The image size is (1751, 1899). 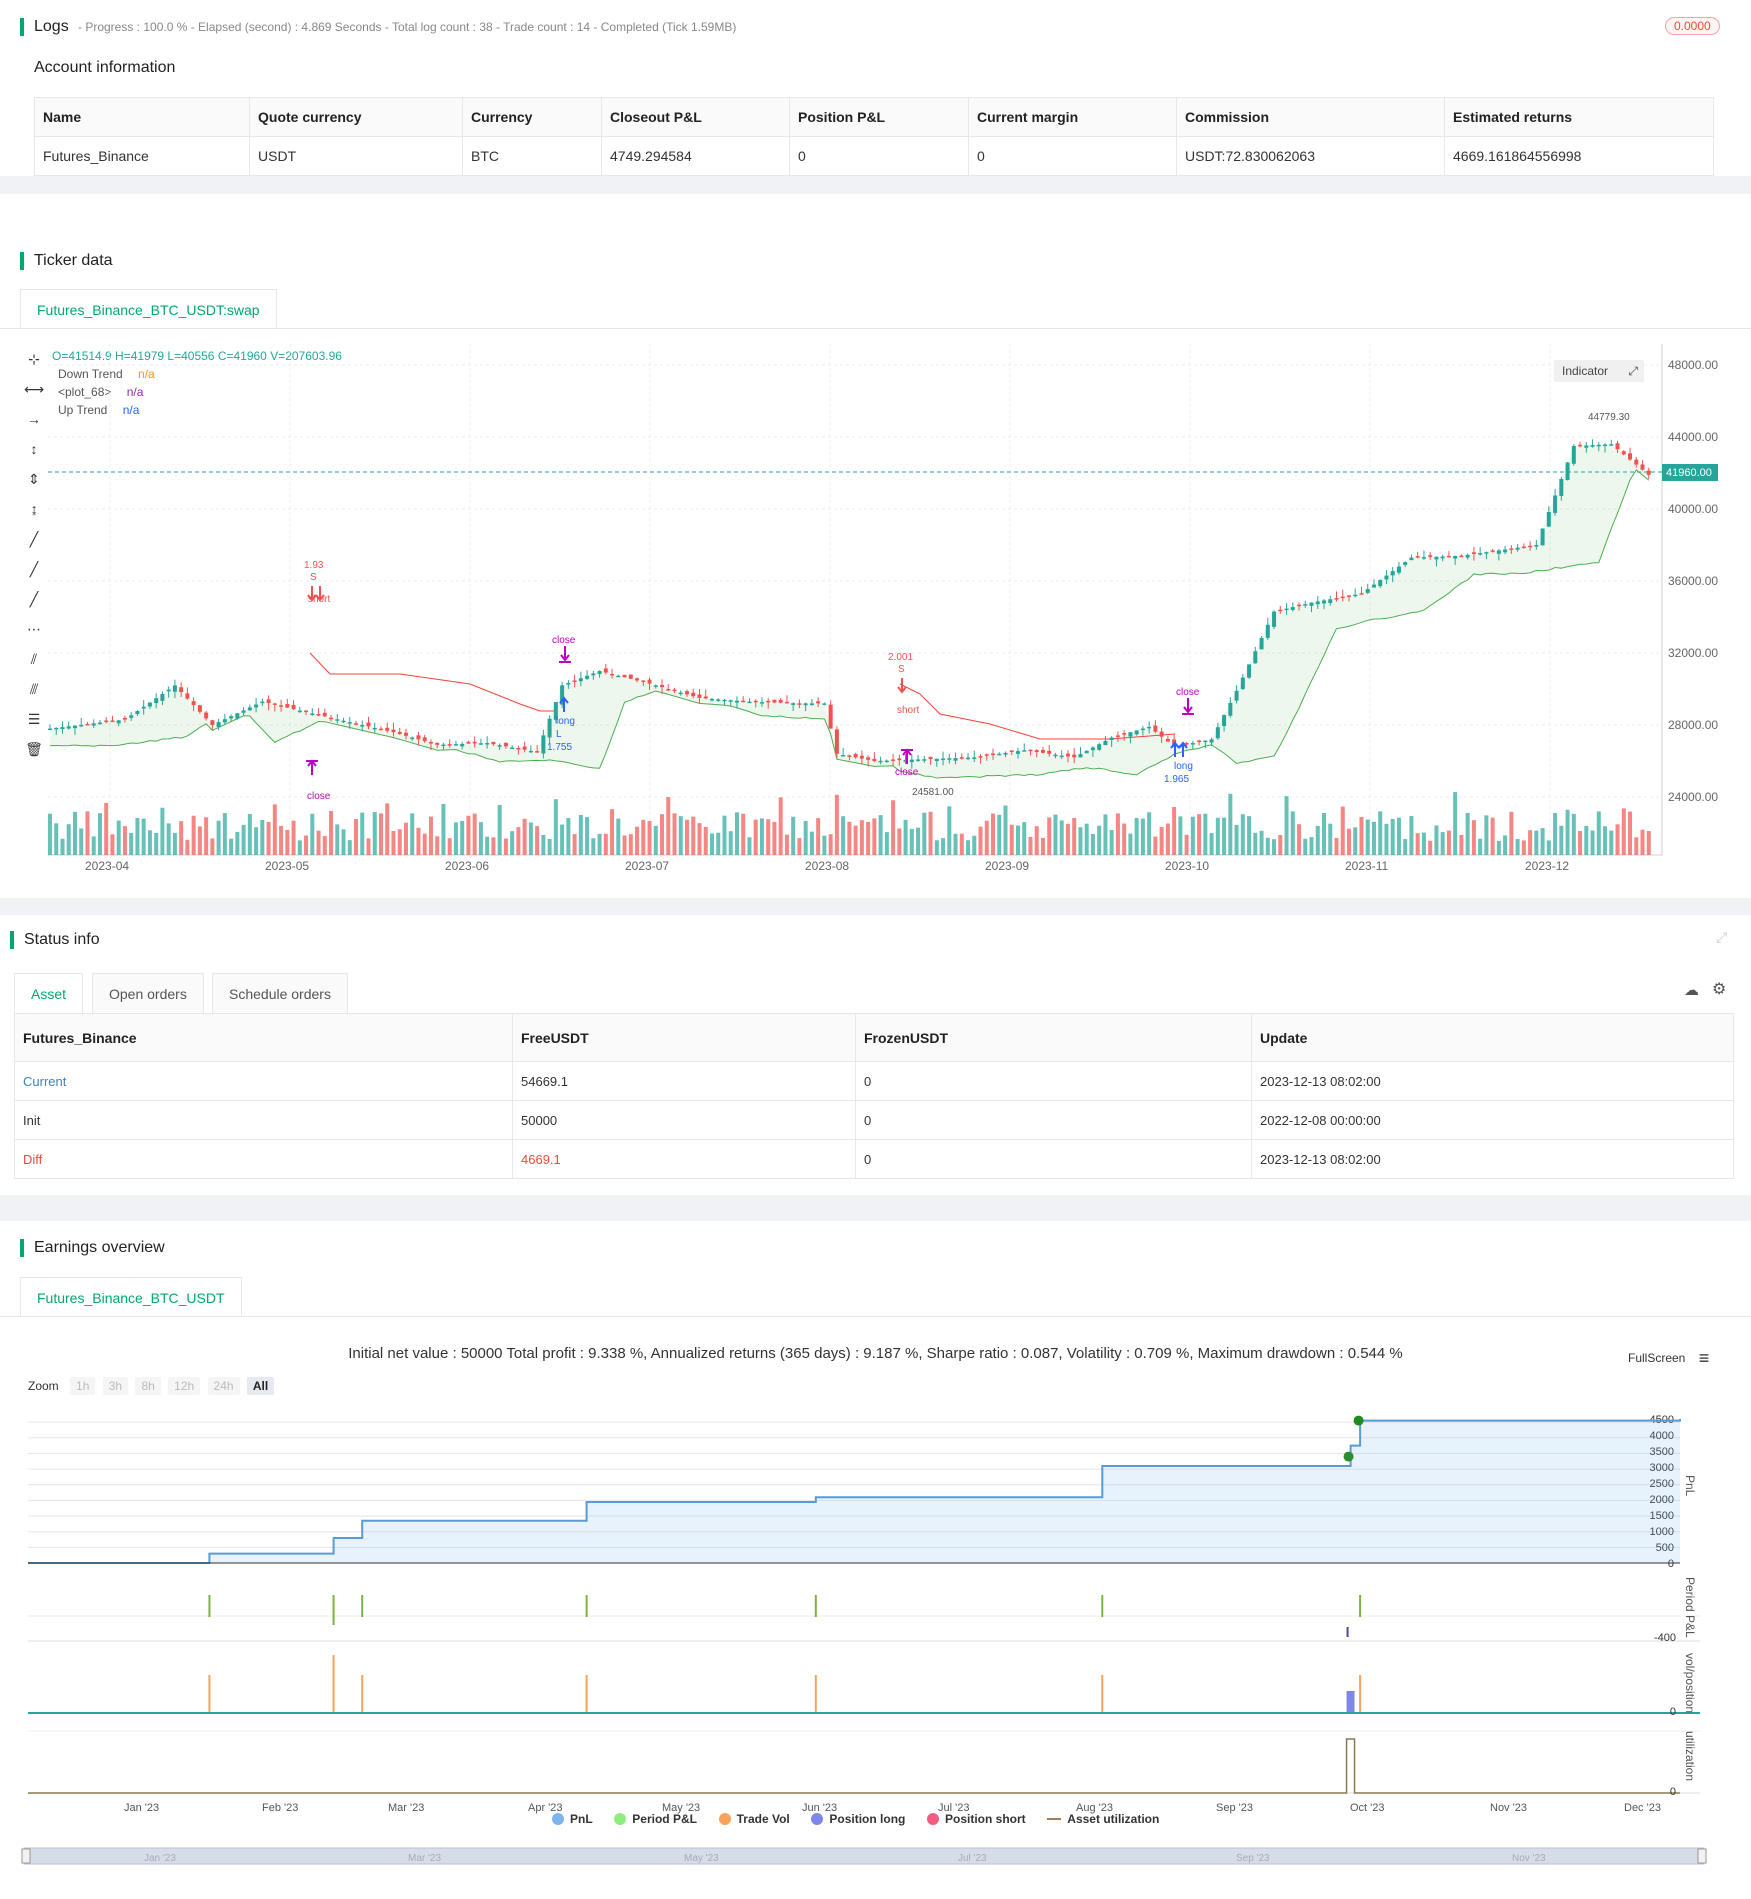 I want to click on ex-label-sep: Sep '23, so click(x=1234, y=1808).